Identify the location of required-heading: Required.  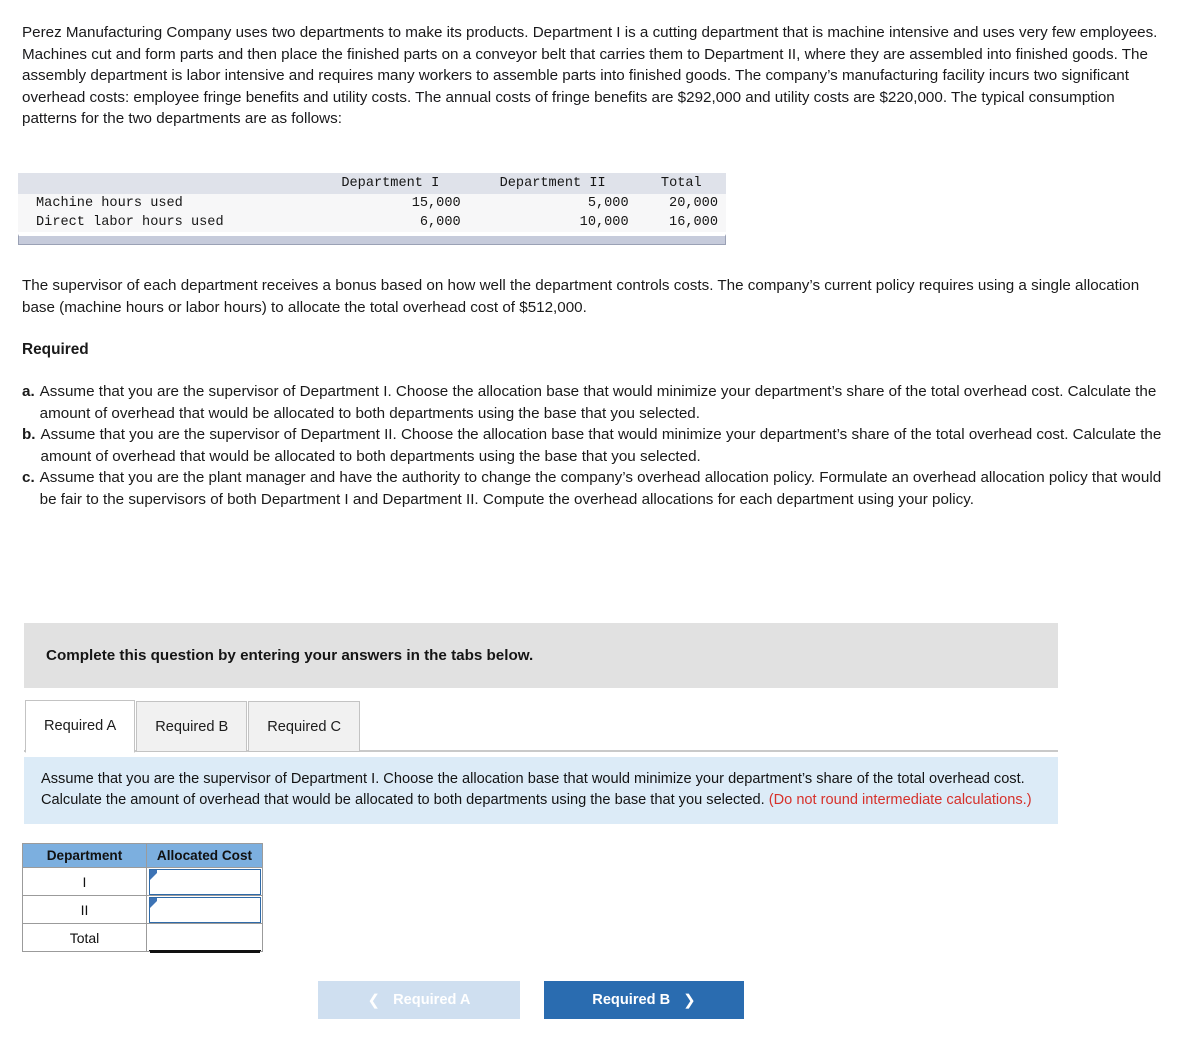
(55, 349).